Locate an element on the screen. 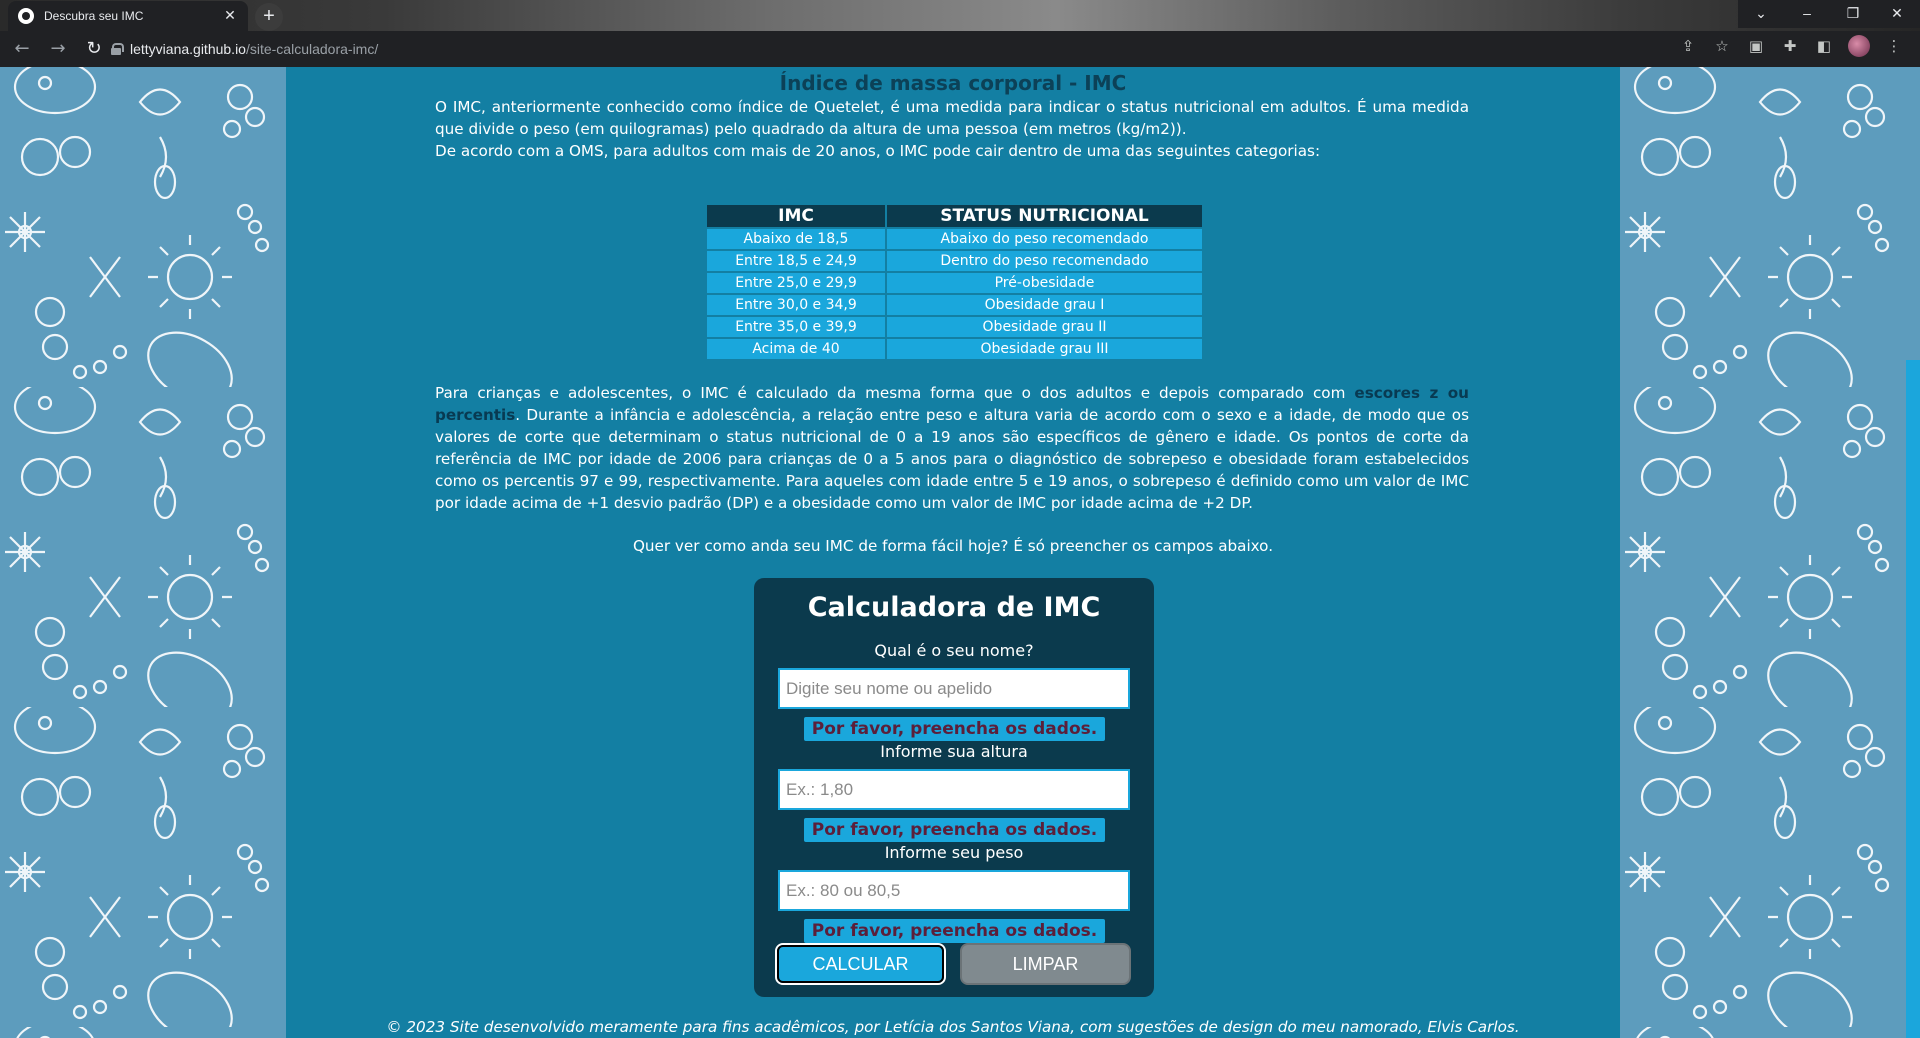 This screenshot has width=1920, height=1038. table-cell: Dentro do peso recomendado is located at coordinates (1044, 261).